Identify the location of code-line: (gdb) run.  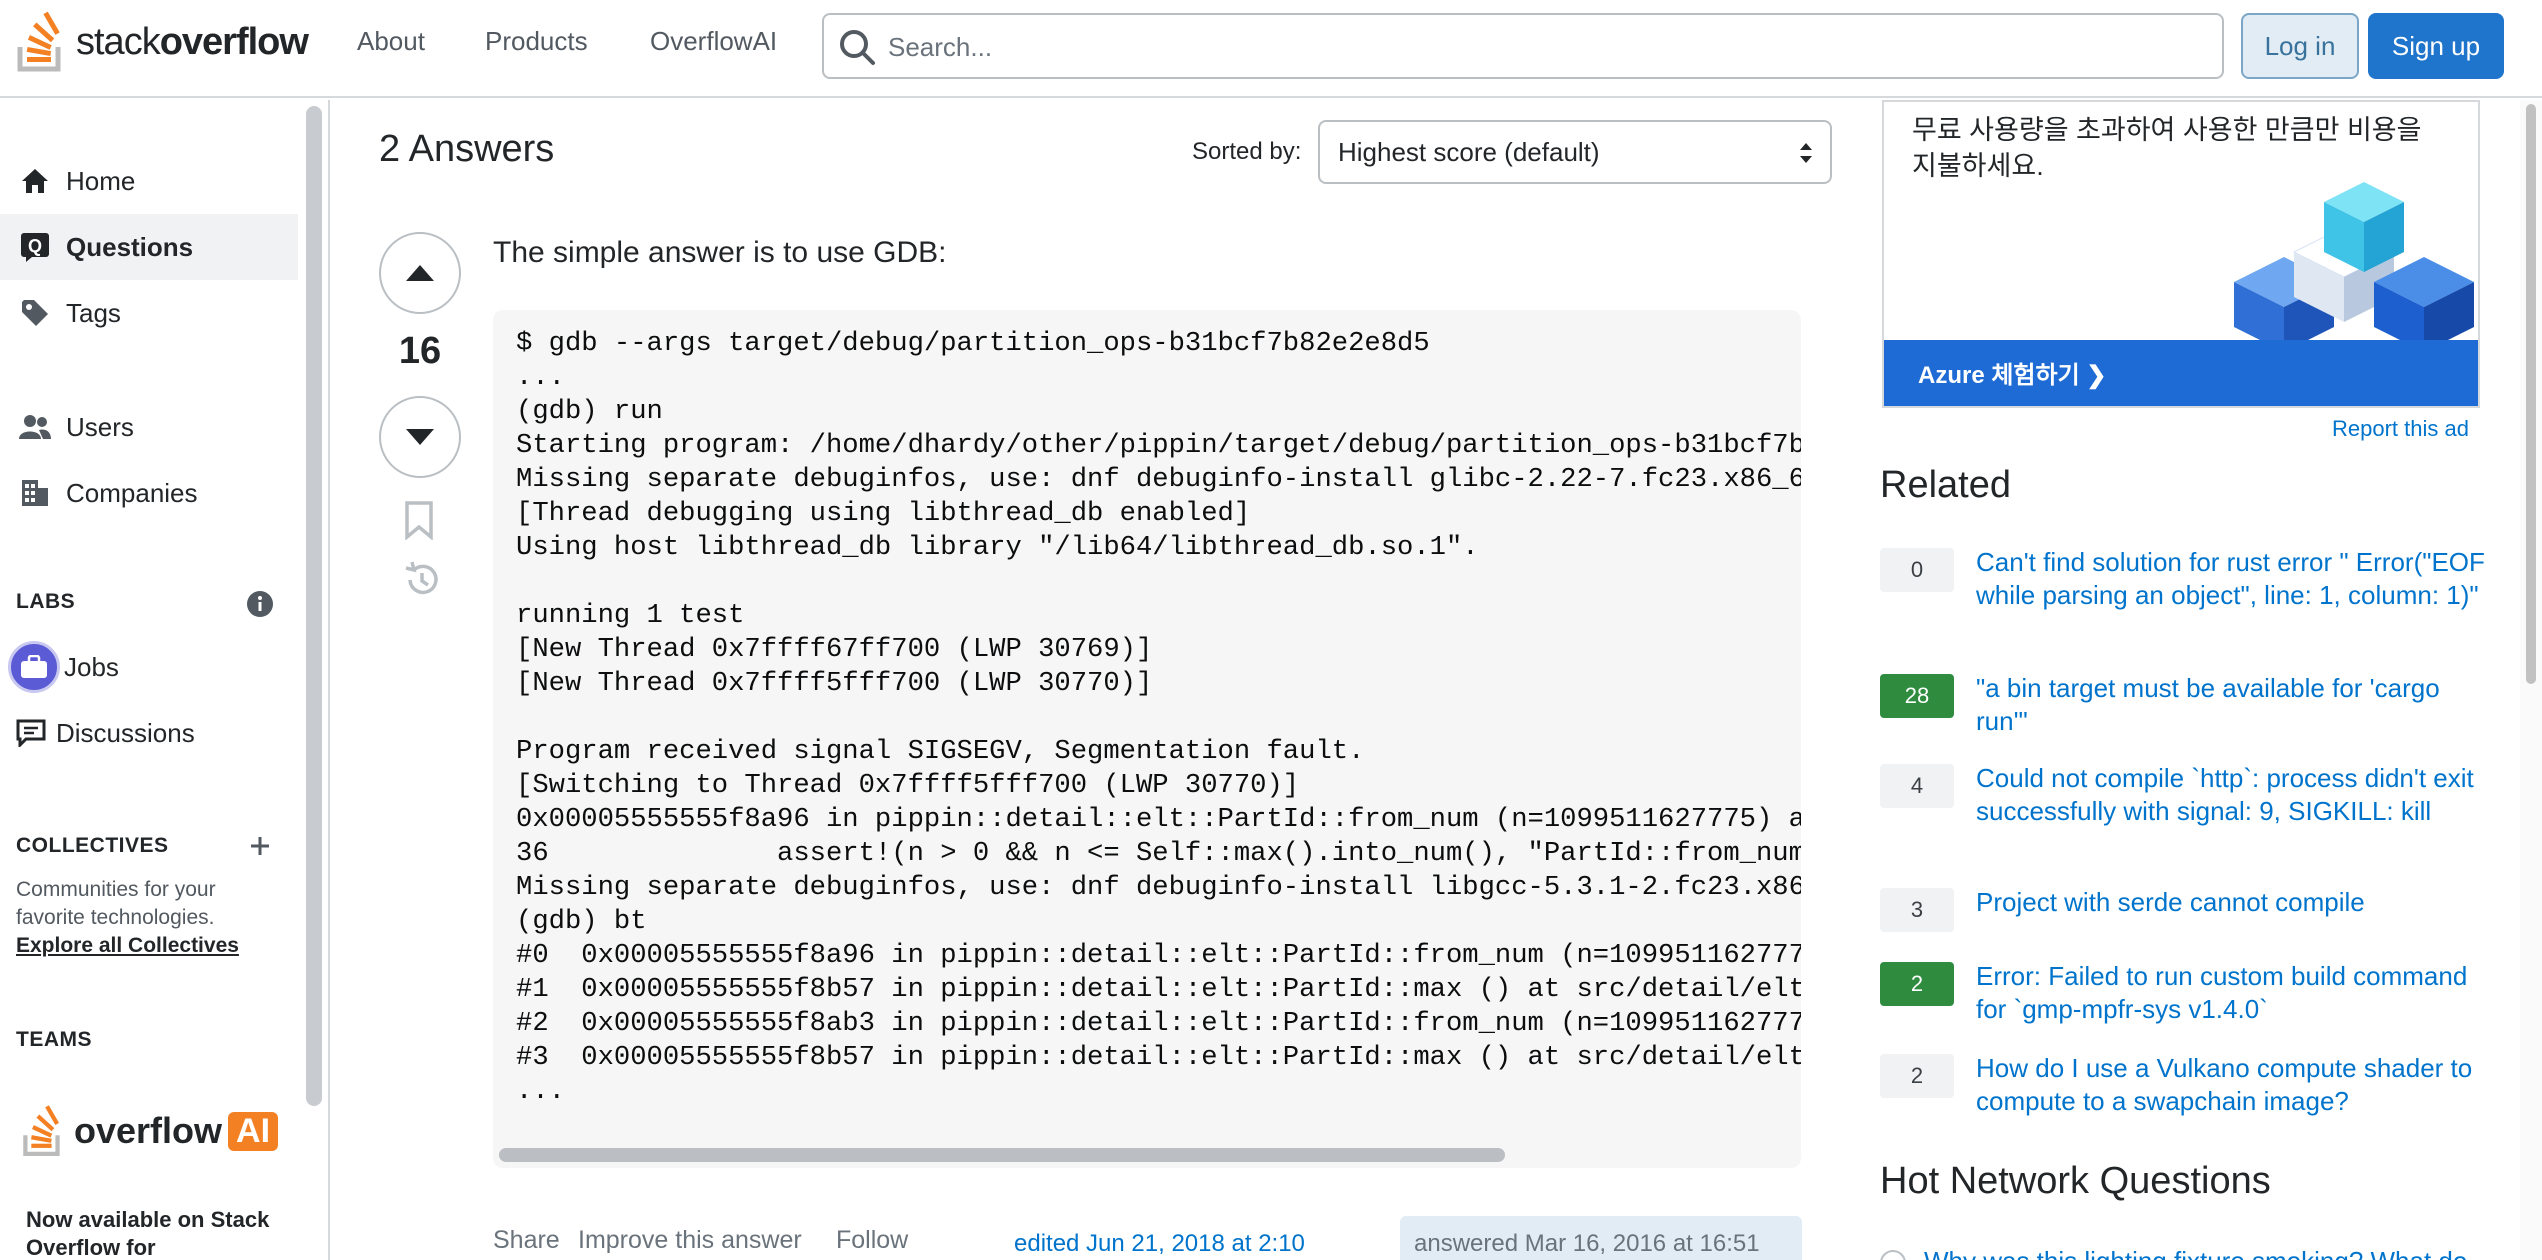
(589, 411).